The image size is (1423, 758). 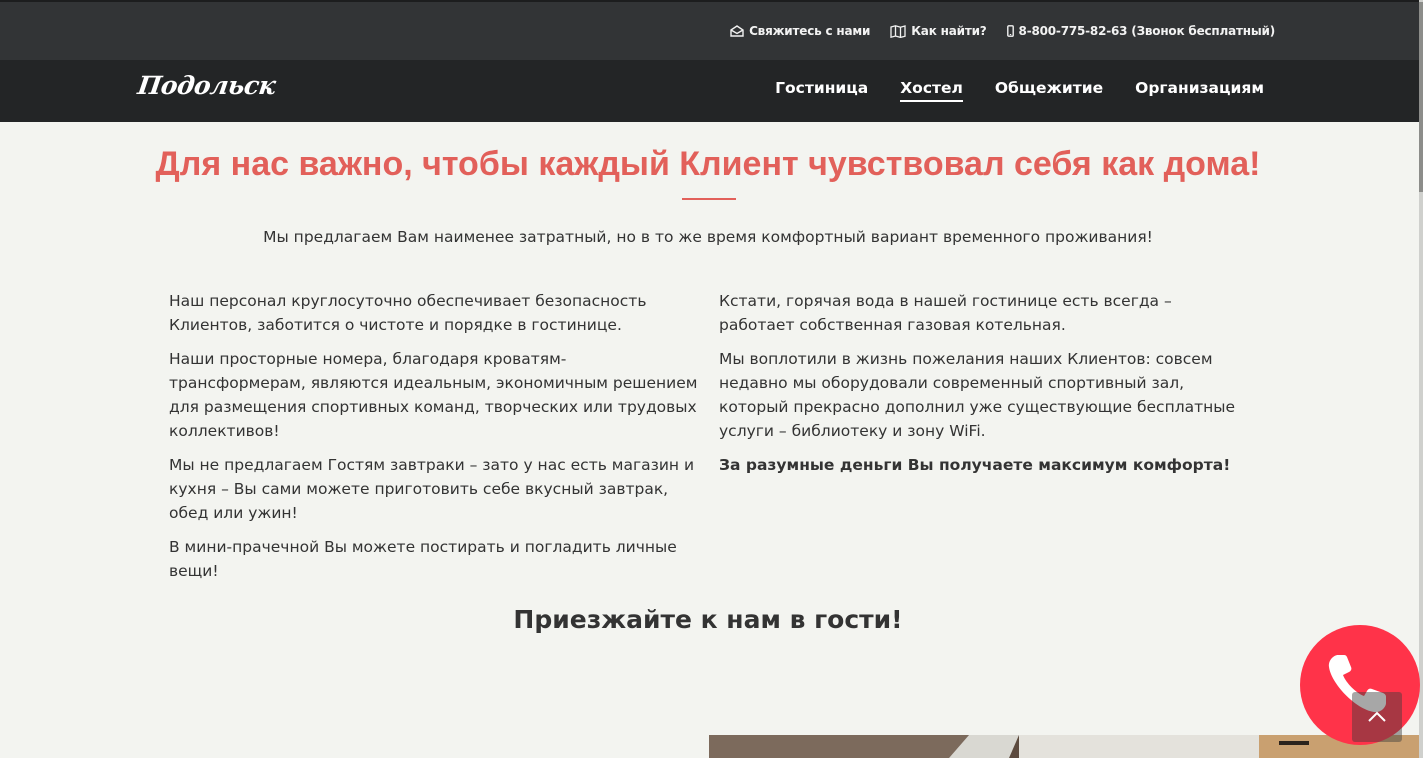 I want to click on scroll-to-top-button, so click(x=1377, y=717).